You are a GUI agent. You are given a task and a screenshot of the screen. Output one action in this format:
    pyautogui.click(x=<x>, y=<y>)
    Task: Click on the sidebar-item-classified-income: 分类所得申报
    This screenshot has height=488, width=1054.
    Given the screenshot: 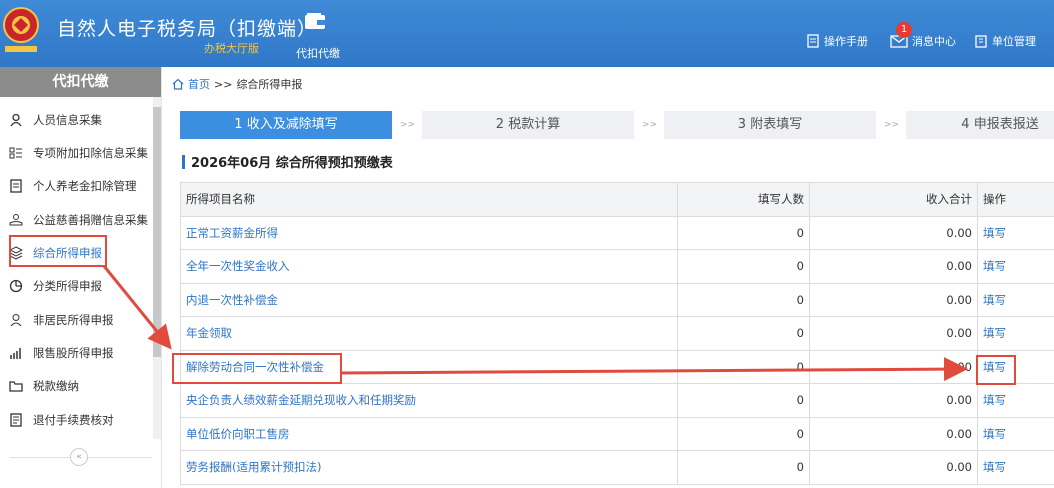 What is the action you would take?
    pyautogui.click(x=76, y=286)
    